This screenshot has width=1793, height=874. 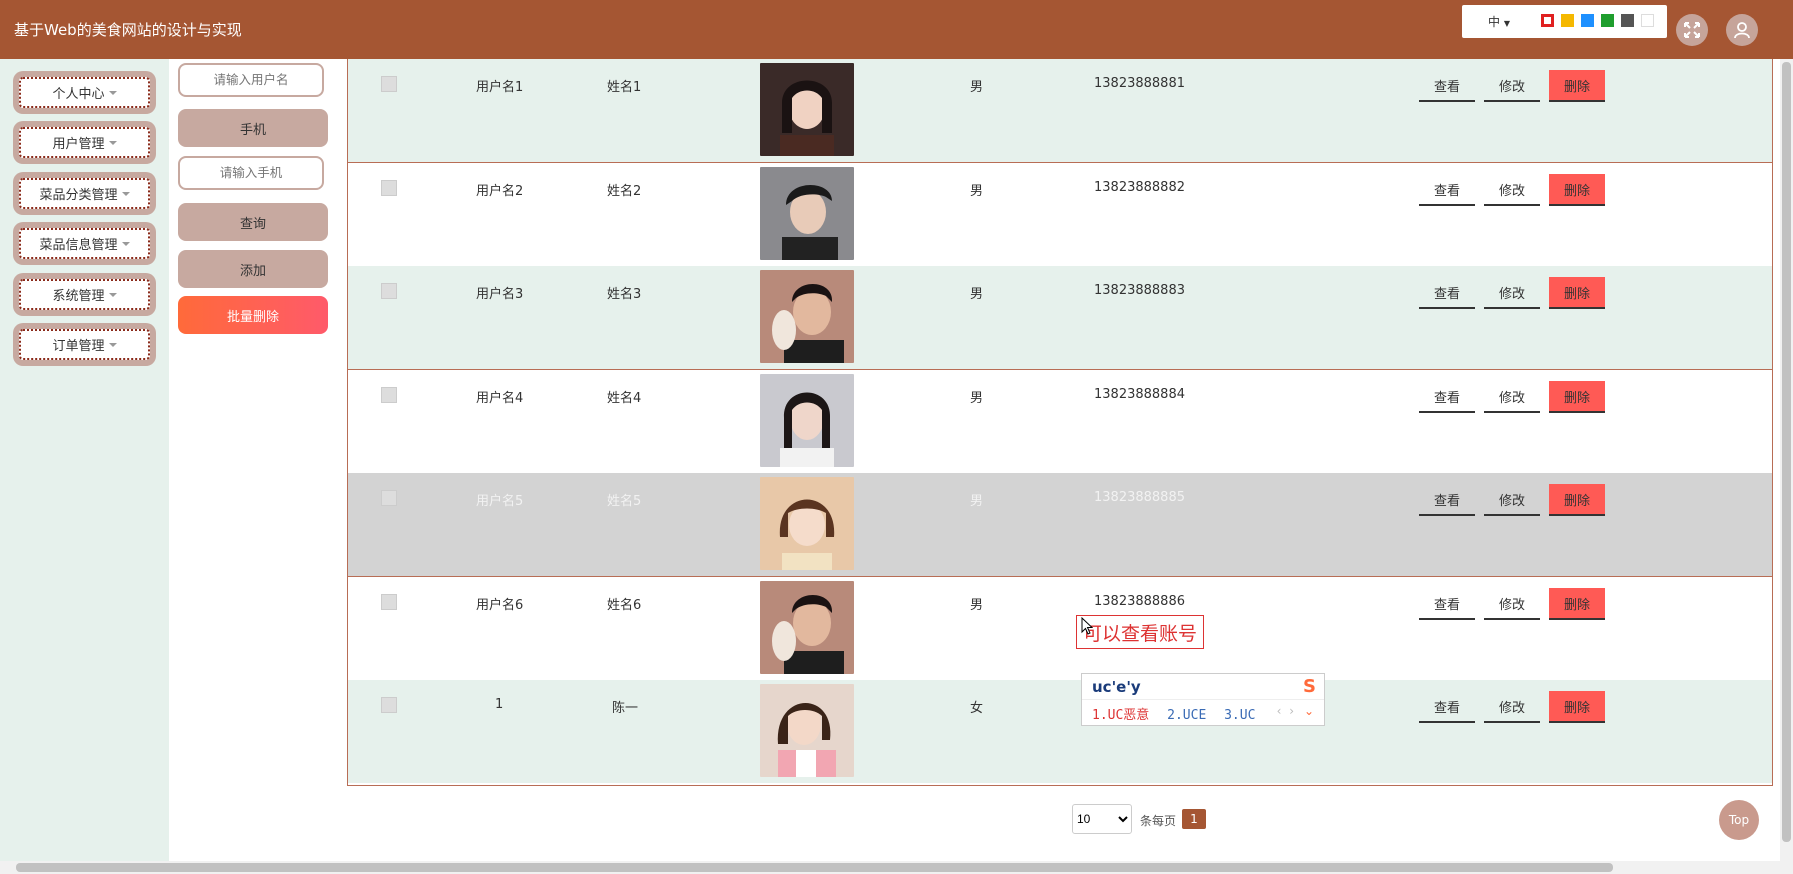 I want to click on batch-delete-button: 批量删除, so click(x=253, y=315).